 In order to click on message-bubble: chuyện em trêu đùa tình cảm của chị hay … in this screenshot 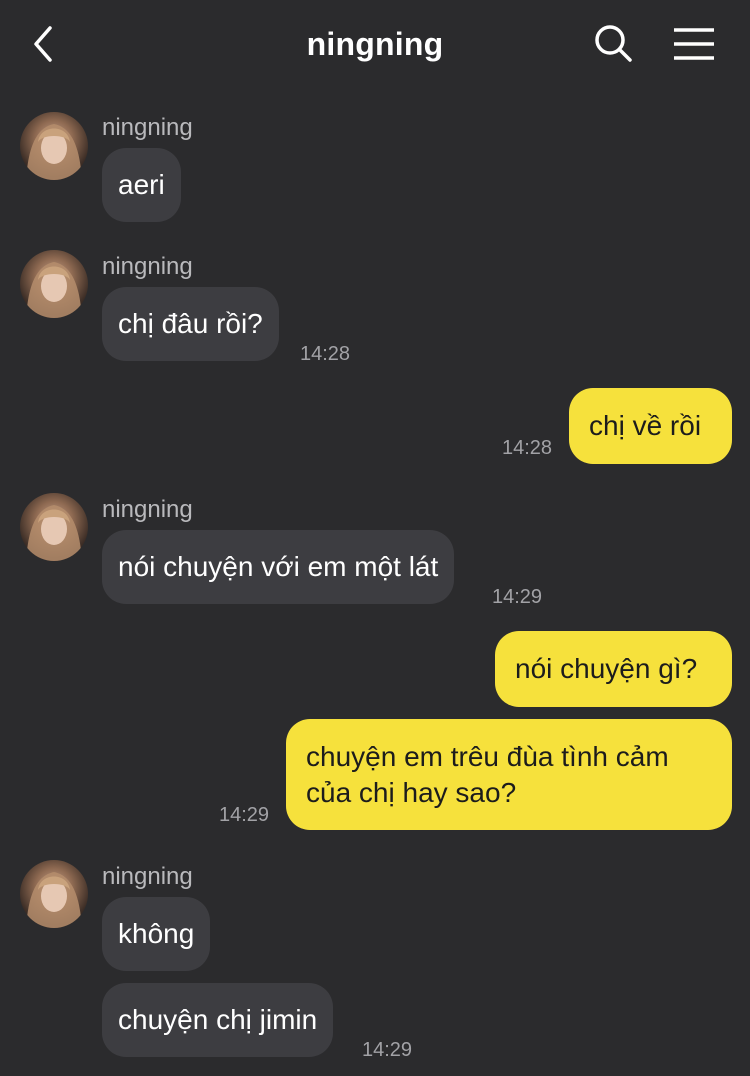, I will do `click(509, 774)`.